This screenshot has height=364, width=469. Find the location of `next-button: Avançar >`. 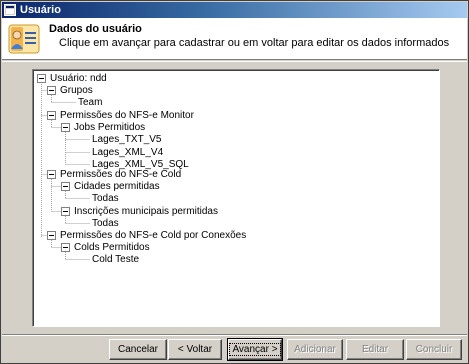

next-button: Avançar > is located at coordinates (255, 349).